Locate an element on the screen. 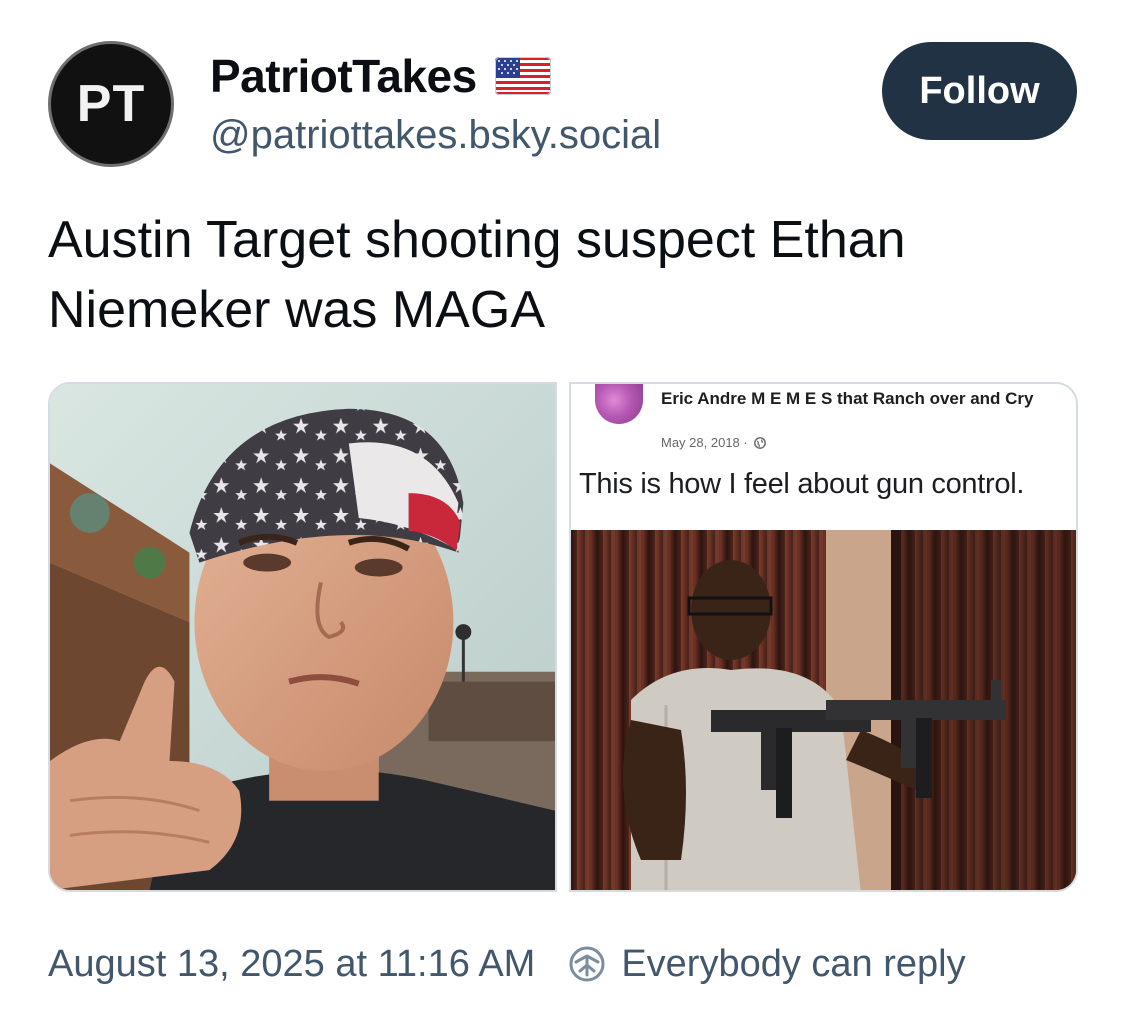 This screenshot has width=1125, height=1019. globe-icon is located at coordinates (759, 442).